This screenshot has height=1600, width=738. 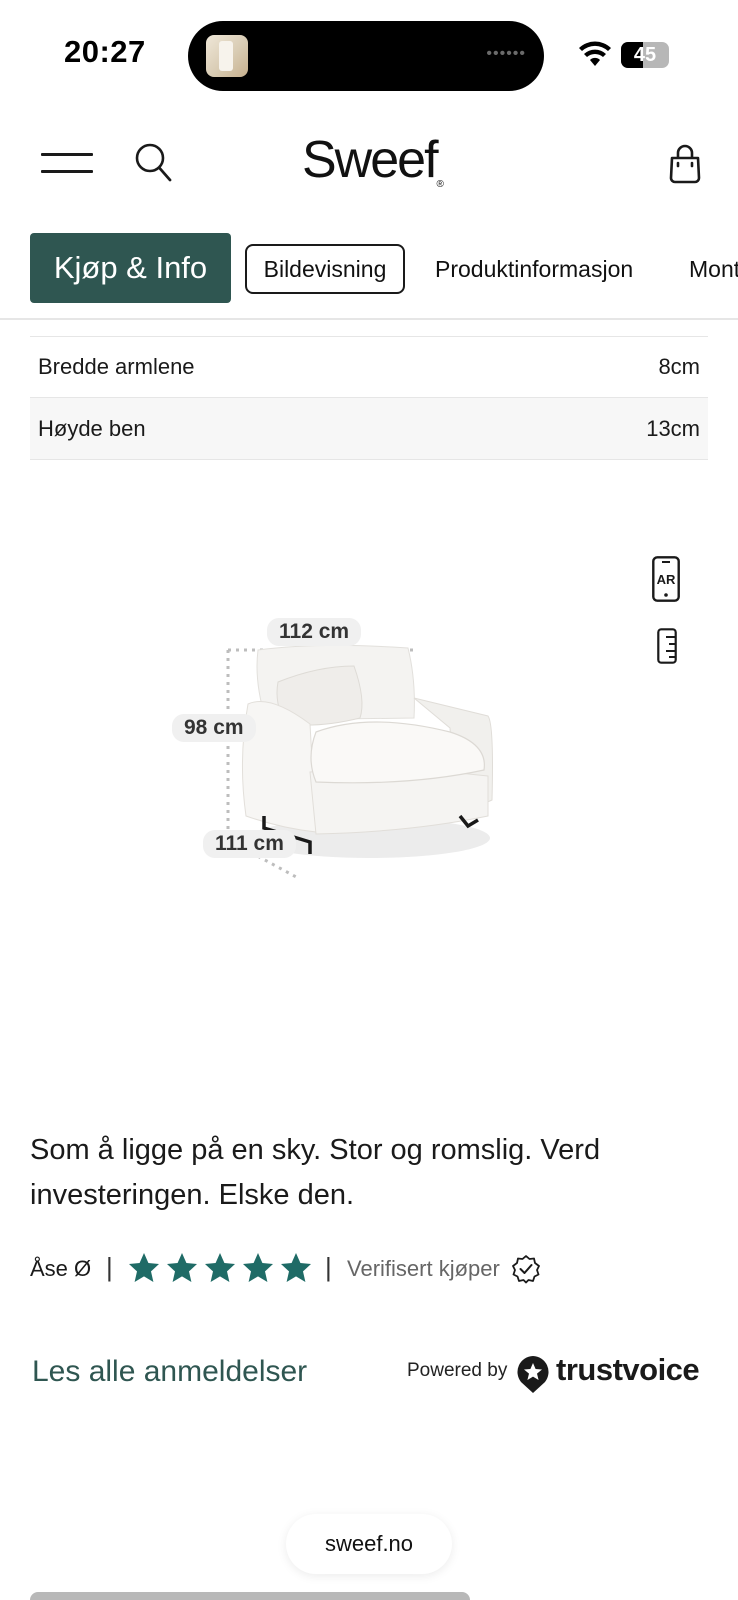 What do you see at coordinates (595, 53) in the screenshot?
I see `wifi-icon` at bounding box center [595, 53].